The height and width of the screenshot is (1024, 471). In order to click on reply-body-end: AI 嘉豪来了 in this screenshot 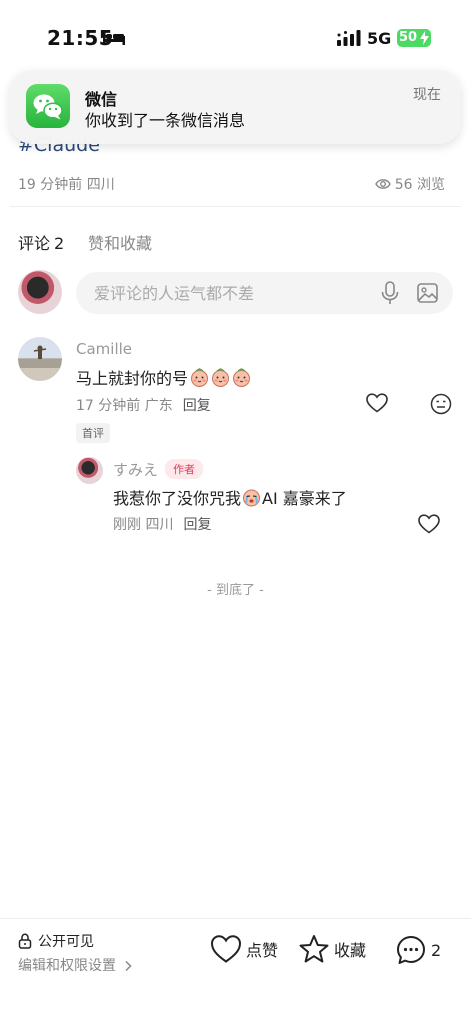, I will do `click(304, 498)`.